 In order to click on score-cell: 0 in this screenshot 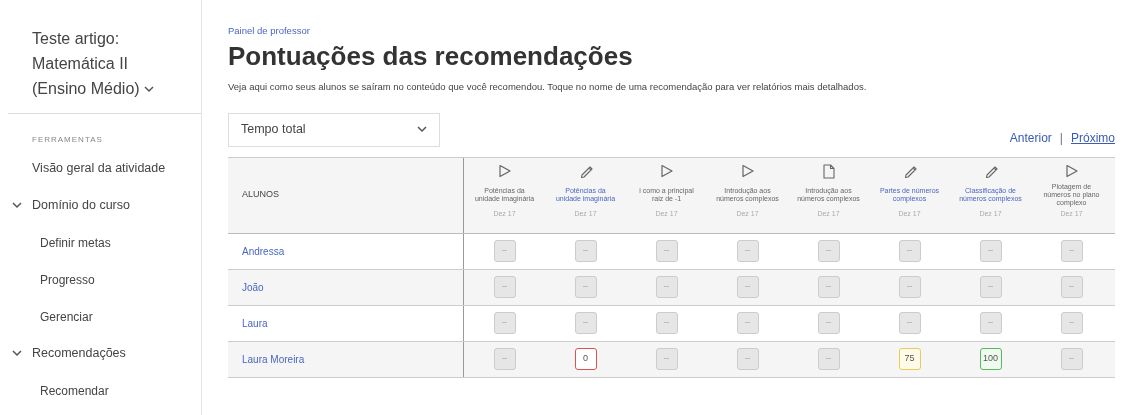, I will do `click(585, 359)`.